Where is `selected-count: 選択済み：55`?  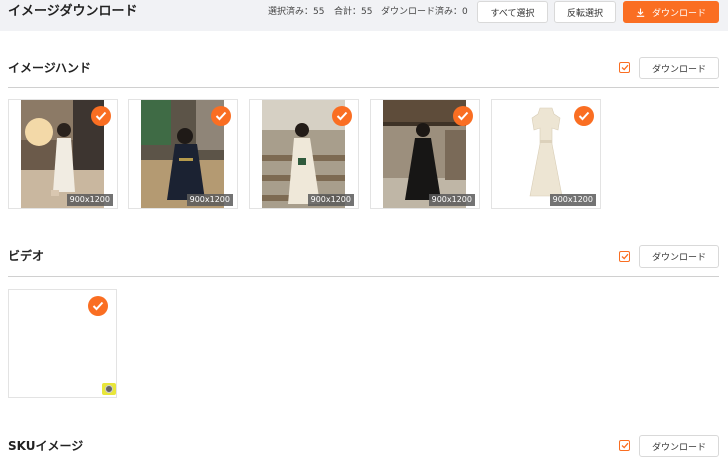
selected-count: 選択済み：55 is located at coordinates (296, 12).